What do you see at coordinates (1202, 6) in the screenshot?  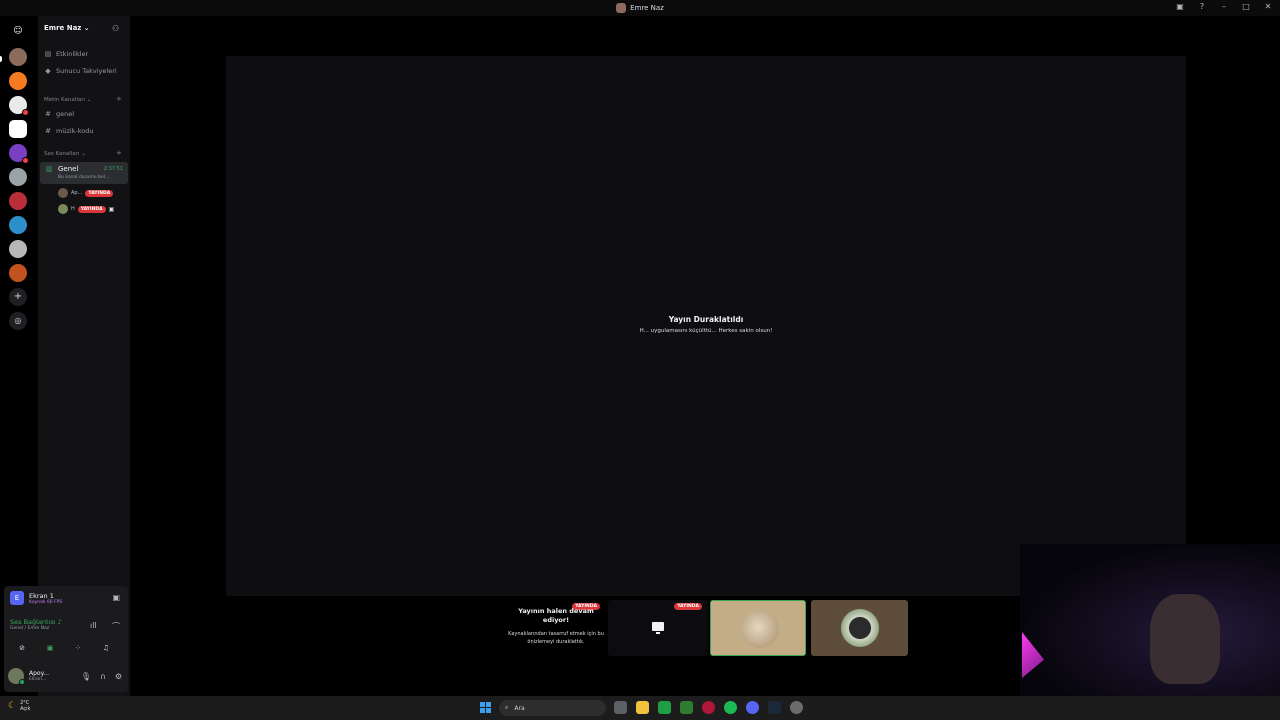 I see `help-icon: ?` at bounding box center [1202, 6].